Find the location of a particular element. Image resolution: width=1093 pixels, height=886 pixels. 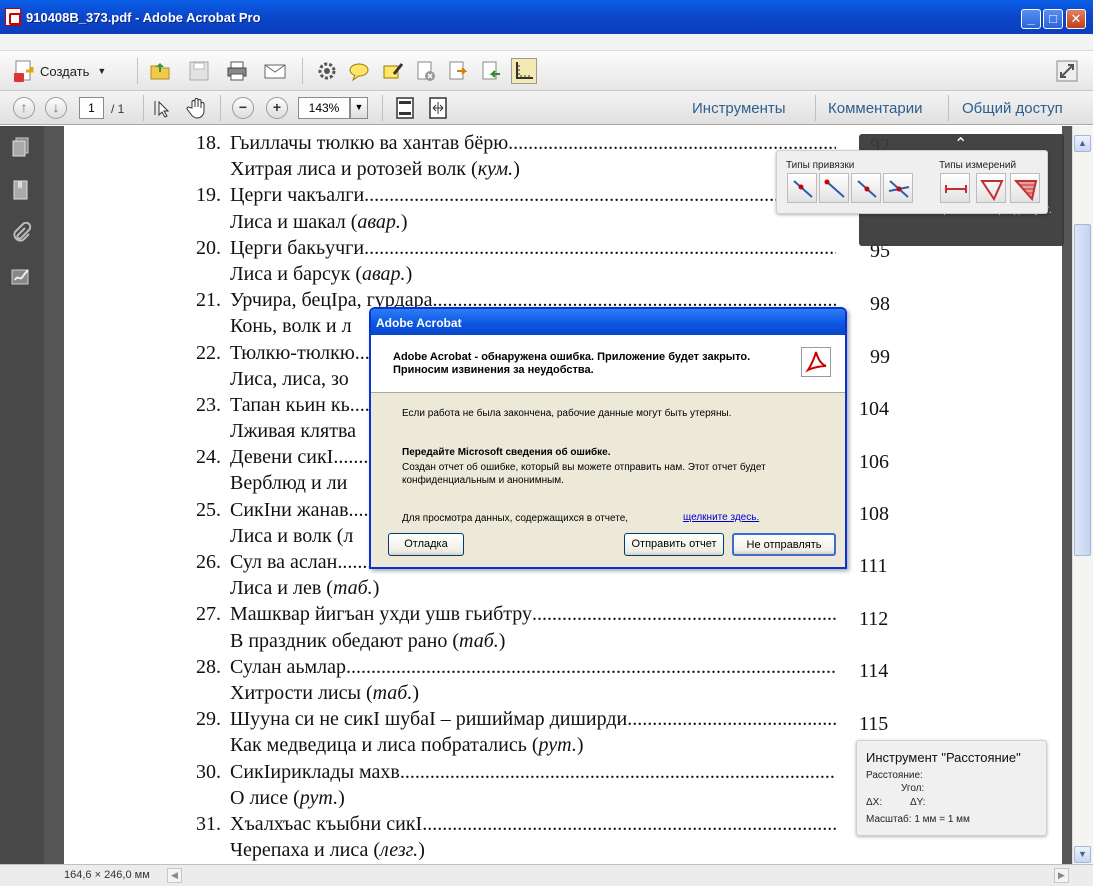

select-cursor-icon is located at coordinates (163, 109).